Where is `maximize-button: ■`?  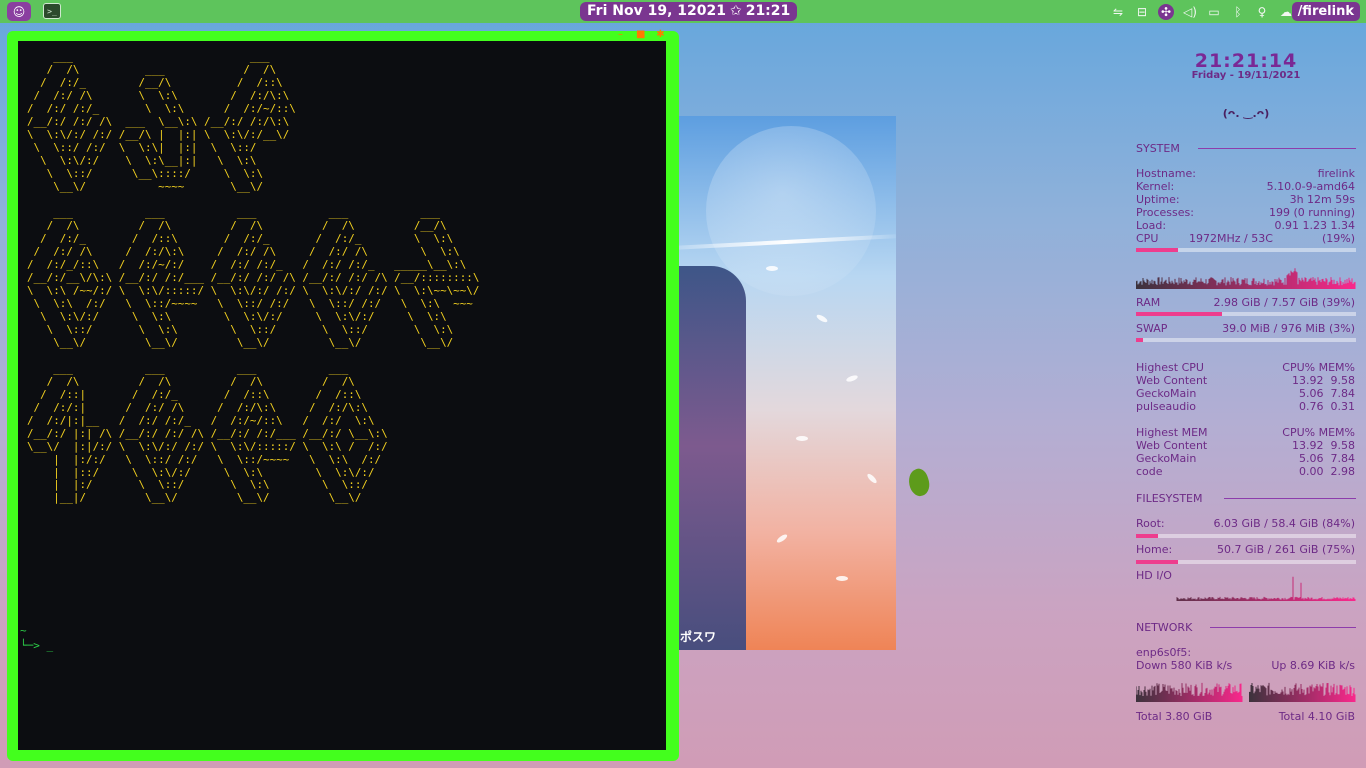
maximize-button: ■ is located at coordinates (640, 35).